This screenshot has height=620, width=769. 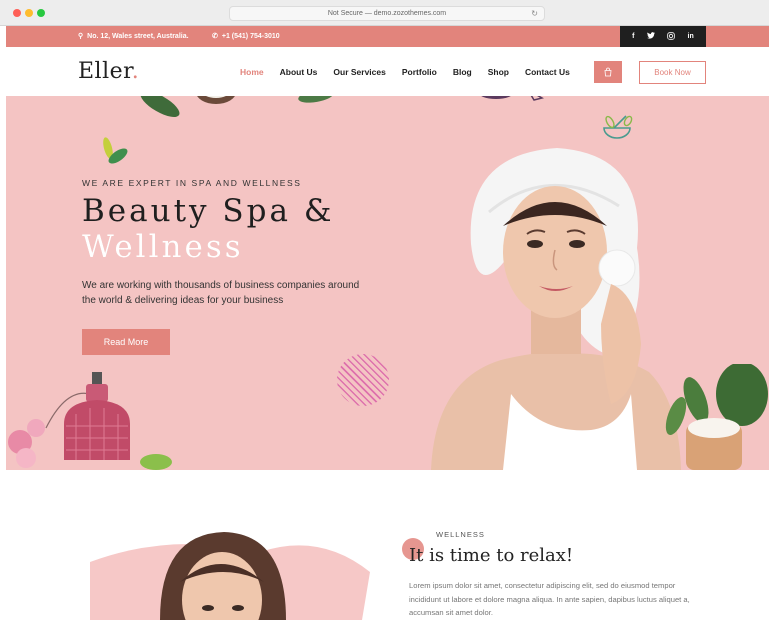 I want to click on nav-item-home: Home, so click(x=252, y=72).